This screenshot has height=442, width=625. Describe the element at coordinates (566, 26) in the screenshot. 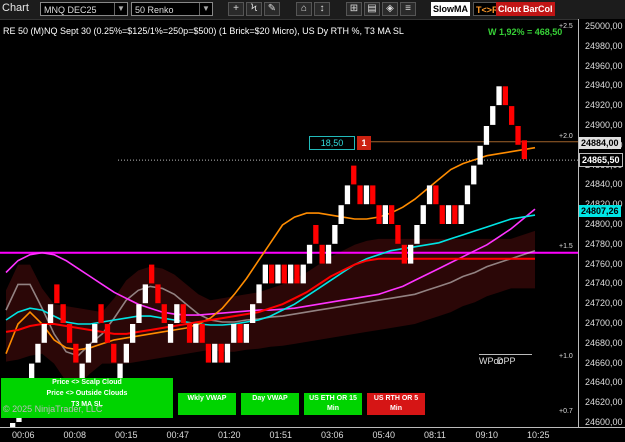

I see `level-label: +2.5` at that location.